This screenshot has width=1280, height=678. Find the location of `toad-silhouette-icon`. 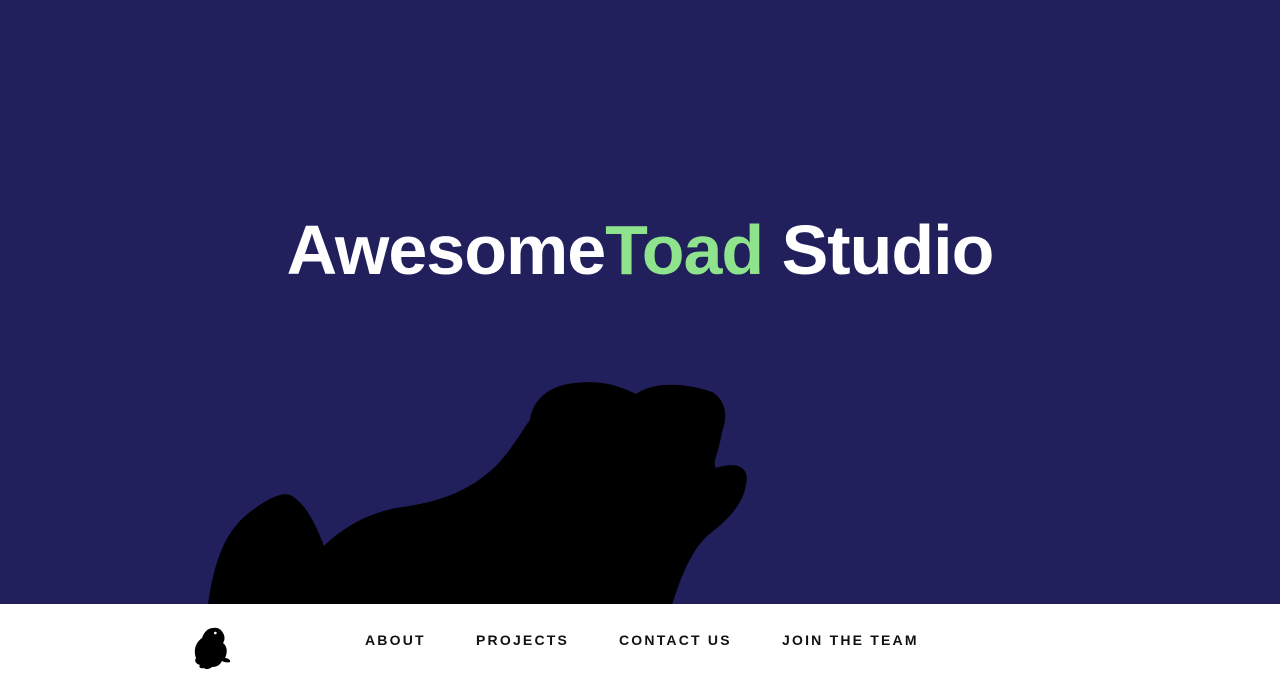

toad-silhouette-icon is located at coordinates (477, 493).